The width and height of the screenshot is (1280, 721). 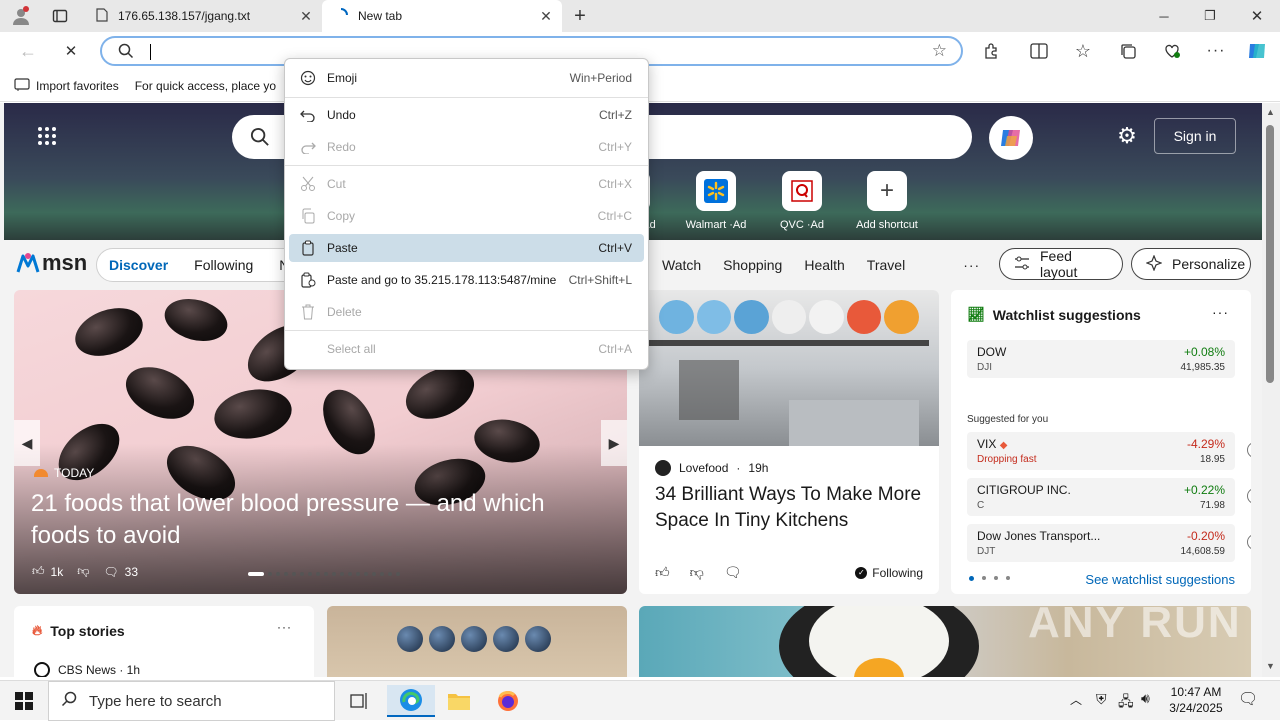 I want to click on redo-icon, so click(x=308, y=147).